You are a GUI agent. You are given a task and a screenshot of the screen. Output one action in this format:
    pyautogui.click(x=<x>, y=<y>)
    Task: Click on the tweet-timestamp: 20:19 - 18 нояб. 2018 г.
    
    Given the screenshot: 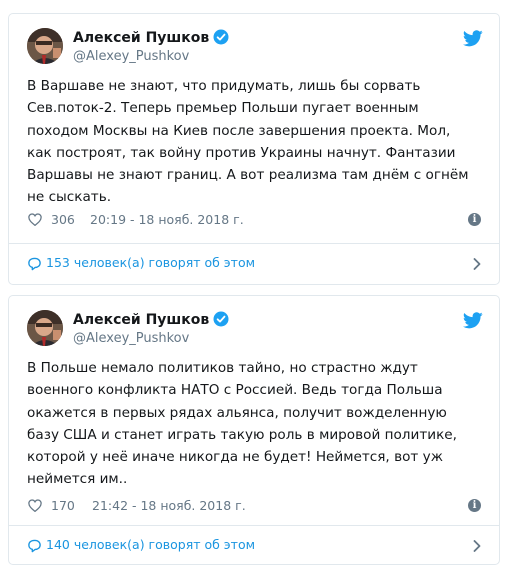 What is the action you would take?
    pyautogui.click(x=167, y=219)
    